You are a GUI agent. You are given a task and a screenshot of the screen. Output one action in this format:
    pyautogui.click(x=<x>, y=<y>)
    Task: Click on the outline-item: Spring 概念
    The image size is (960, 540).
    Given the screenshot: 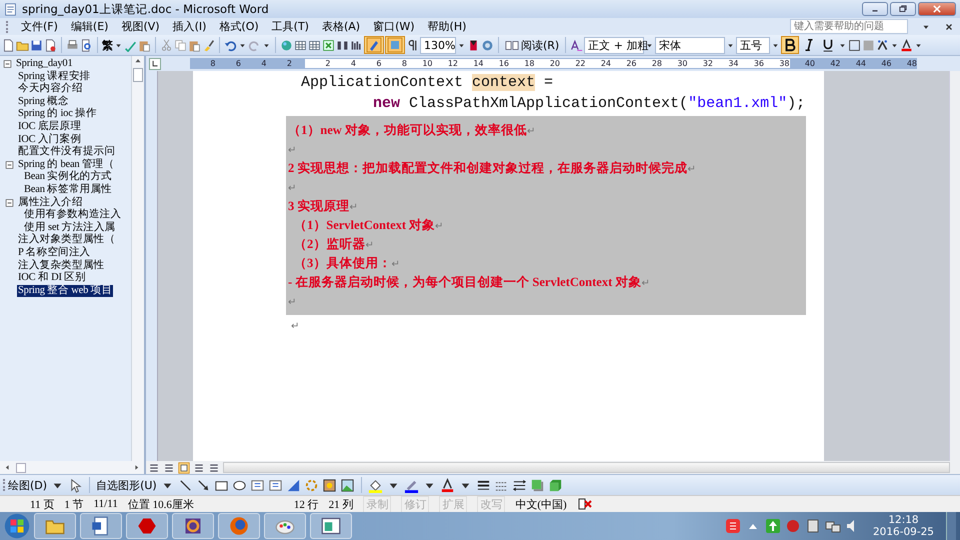 What is the action you would take?
    pyautogui.click(x=43, y=102)
    